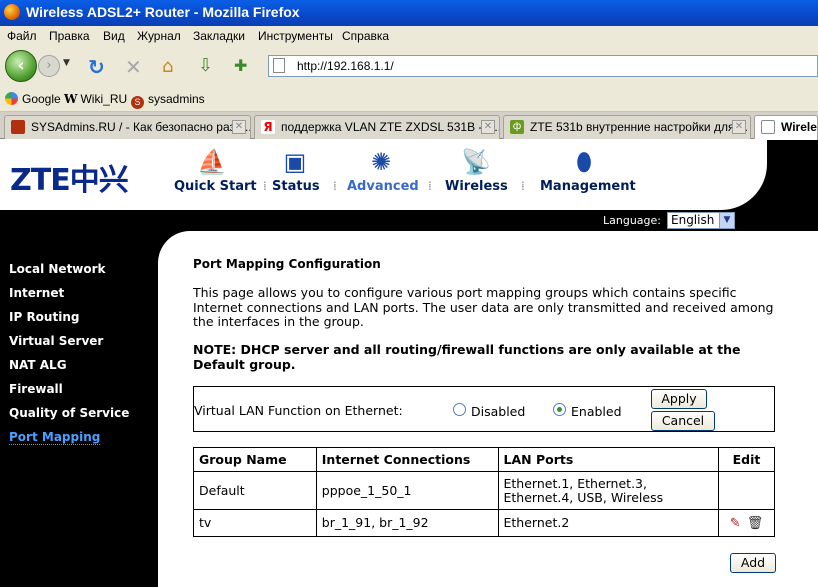 This screenshot has width=818, height=587. Describe the element at coordinates (38, 365) in the screenshot. I see `sidebar-item-nat-alg: NAT ALG` at that location.